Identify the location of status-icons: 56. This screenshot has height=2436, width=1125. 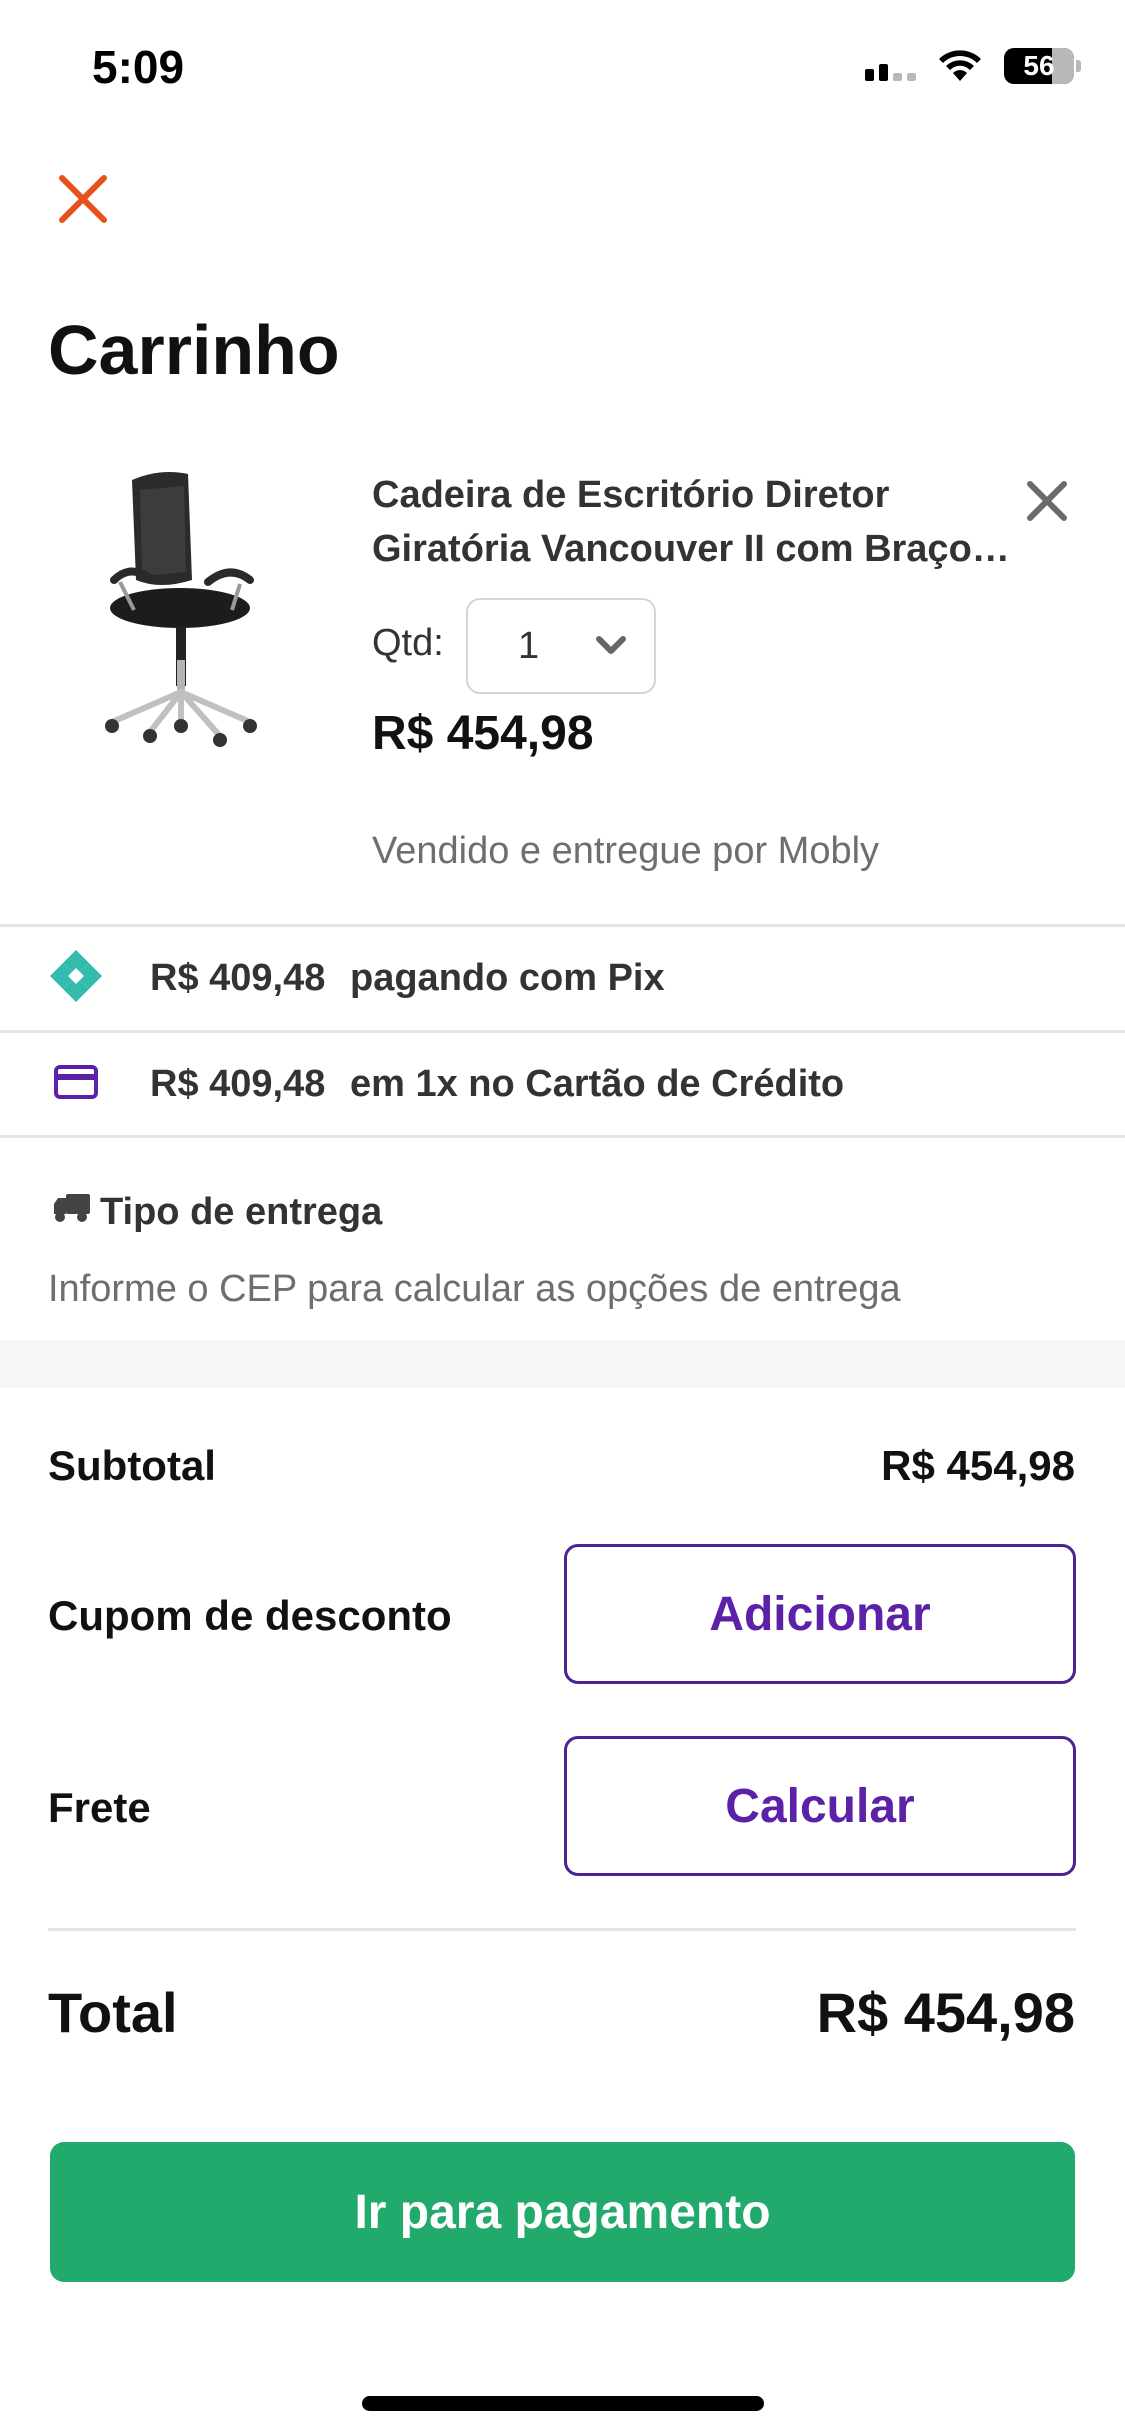
(973, 66).